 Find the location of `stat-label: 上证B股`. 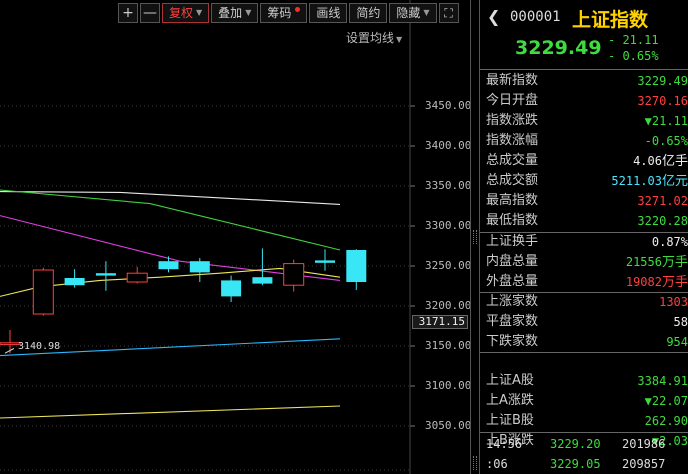

stat-label: 上证B股 is located at coordinates (510, 420).